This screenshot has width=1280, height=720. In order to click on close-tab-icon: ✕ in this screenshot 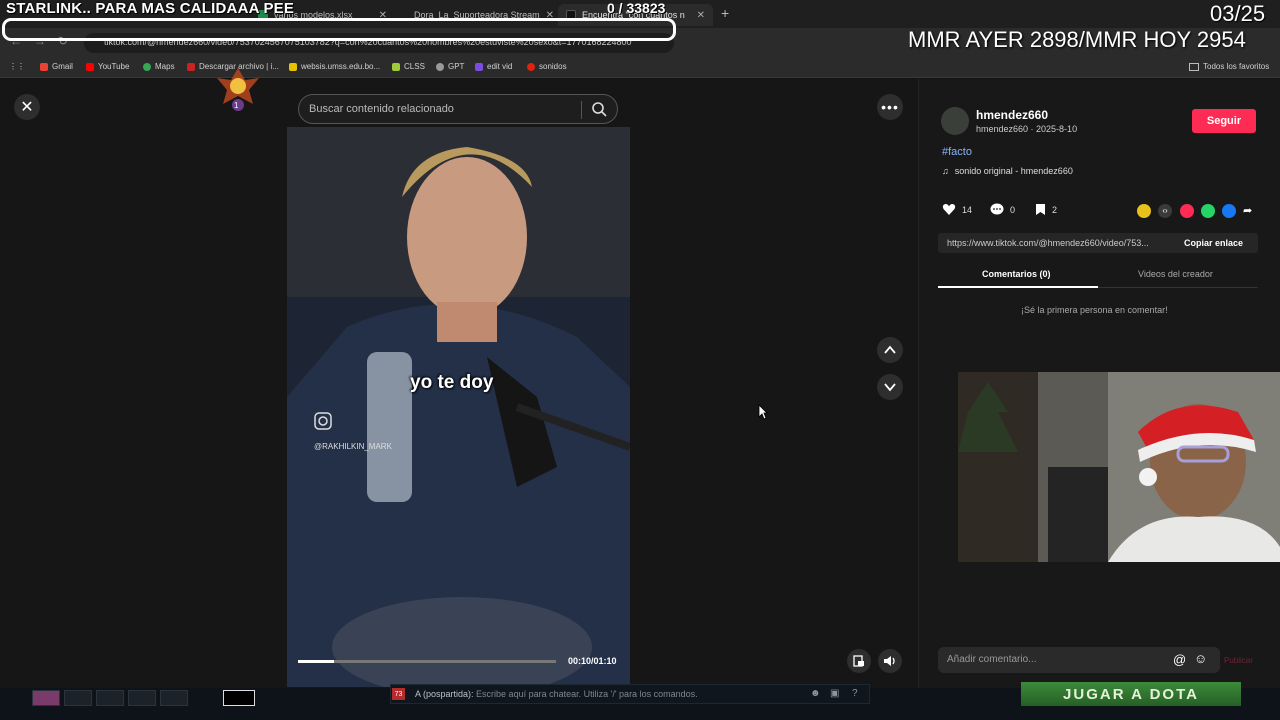, I will do `click(701, 15)`.